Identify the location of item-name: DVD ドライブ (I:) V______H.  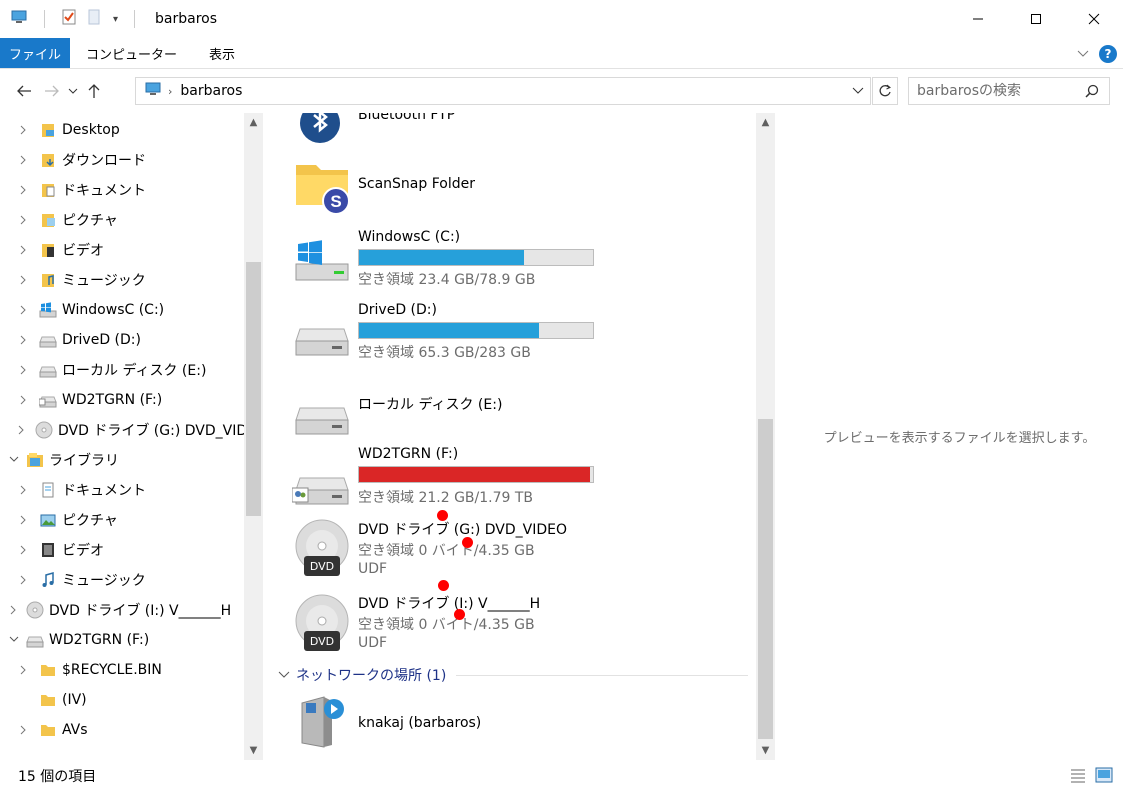
(449, 603).